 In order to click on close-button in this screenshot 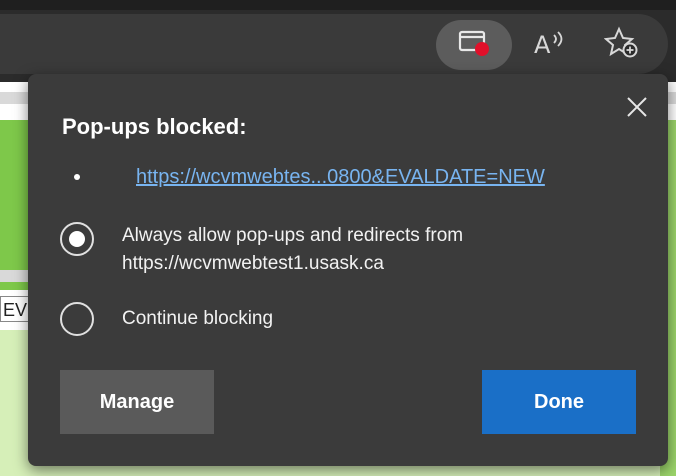, I will do `click(637, 109)`.